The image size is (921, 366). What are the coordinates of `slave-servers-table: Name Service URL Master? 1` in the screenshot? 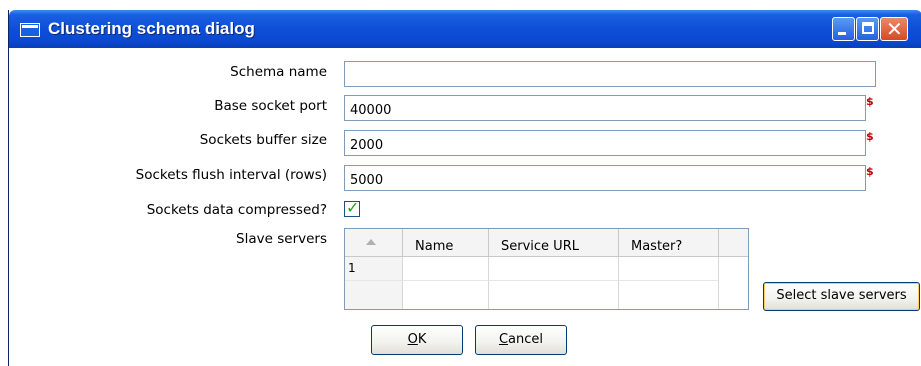 It's located at (546, 269).